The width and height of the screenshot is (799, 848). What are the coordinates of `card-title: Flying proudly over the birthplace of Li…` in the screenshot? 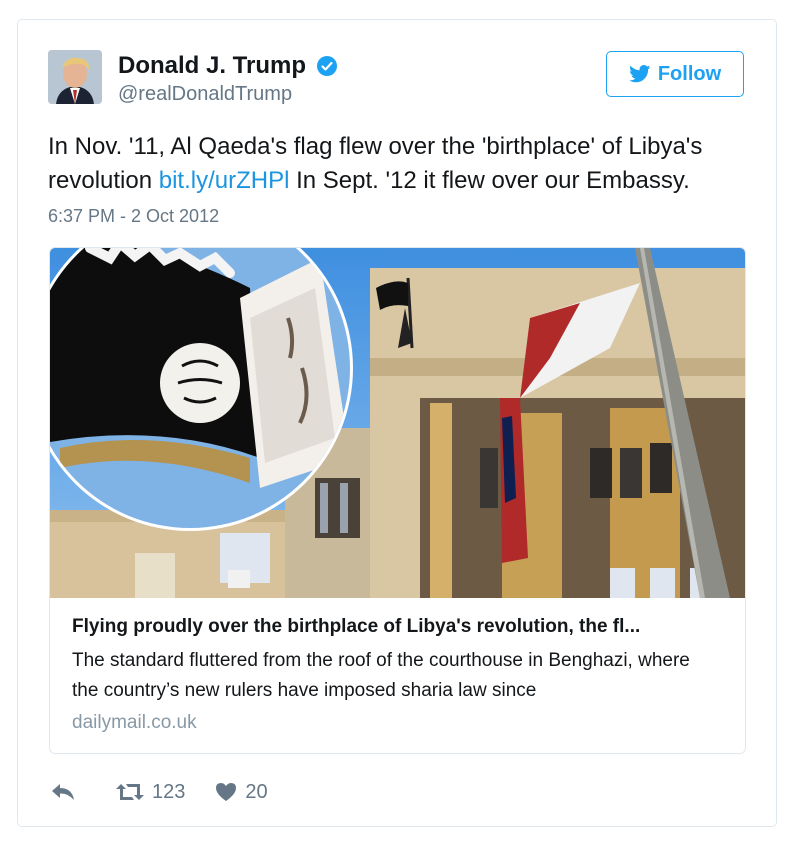 It's located at (398, 627).